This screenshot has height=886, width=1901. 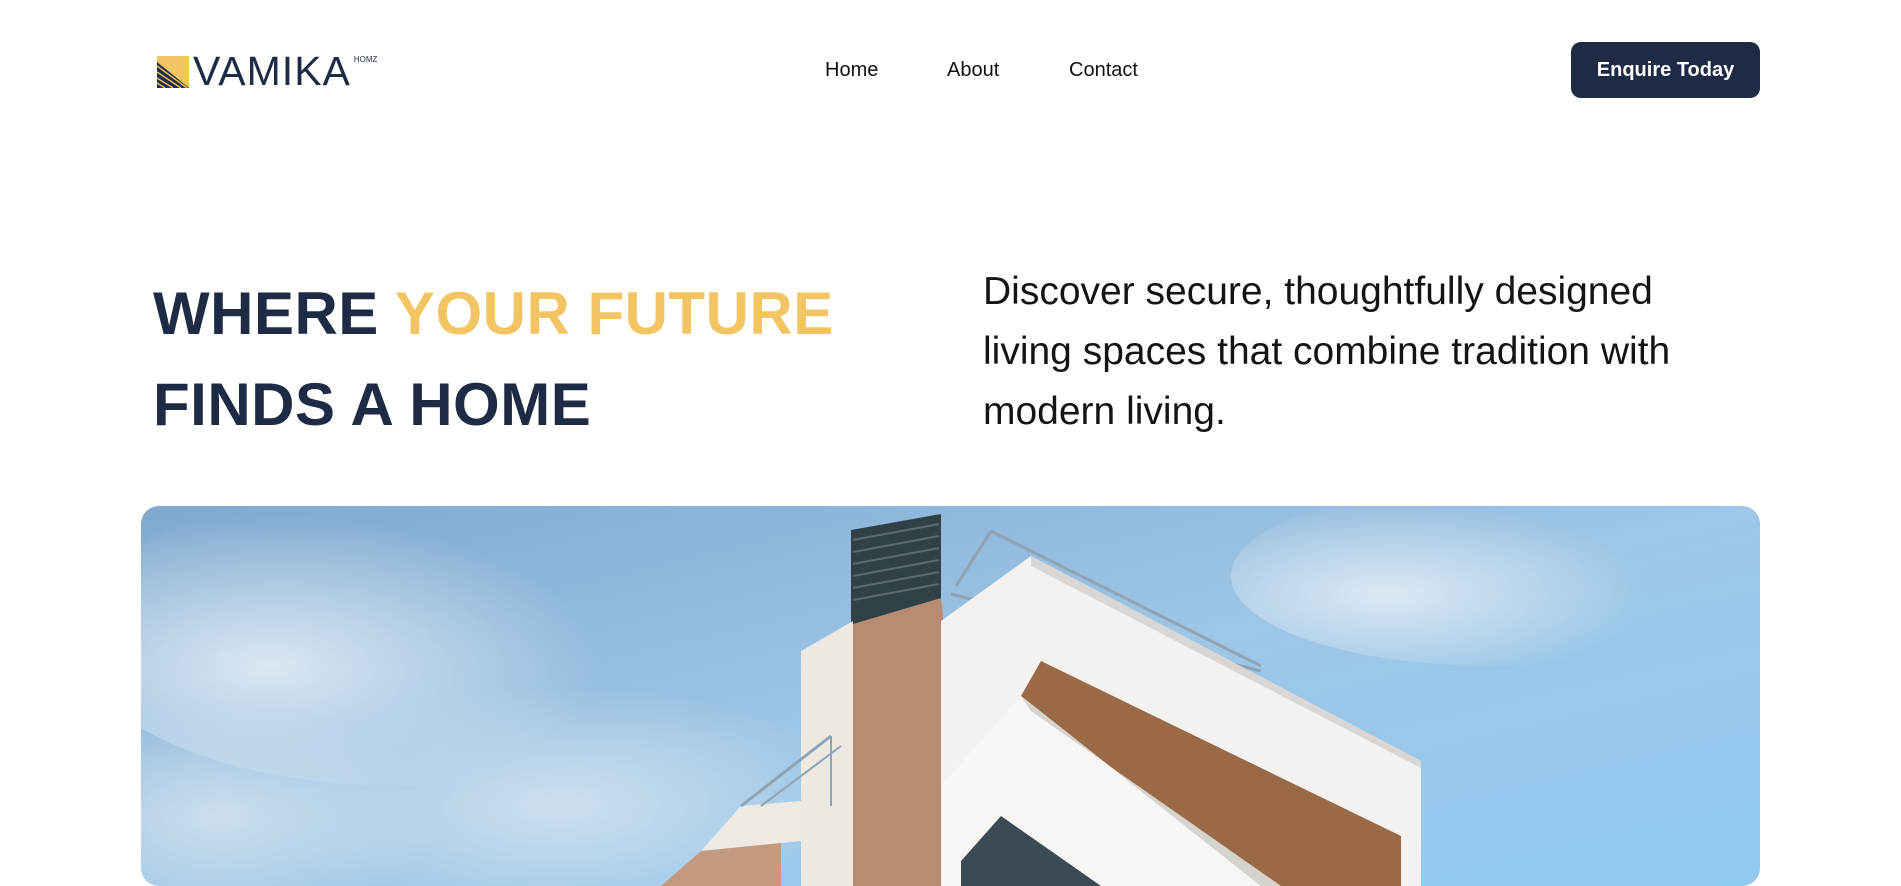 I want to click on nav-link-contact: Contact, so click(x=1103, y=70).